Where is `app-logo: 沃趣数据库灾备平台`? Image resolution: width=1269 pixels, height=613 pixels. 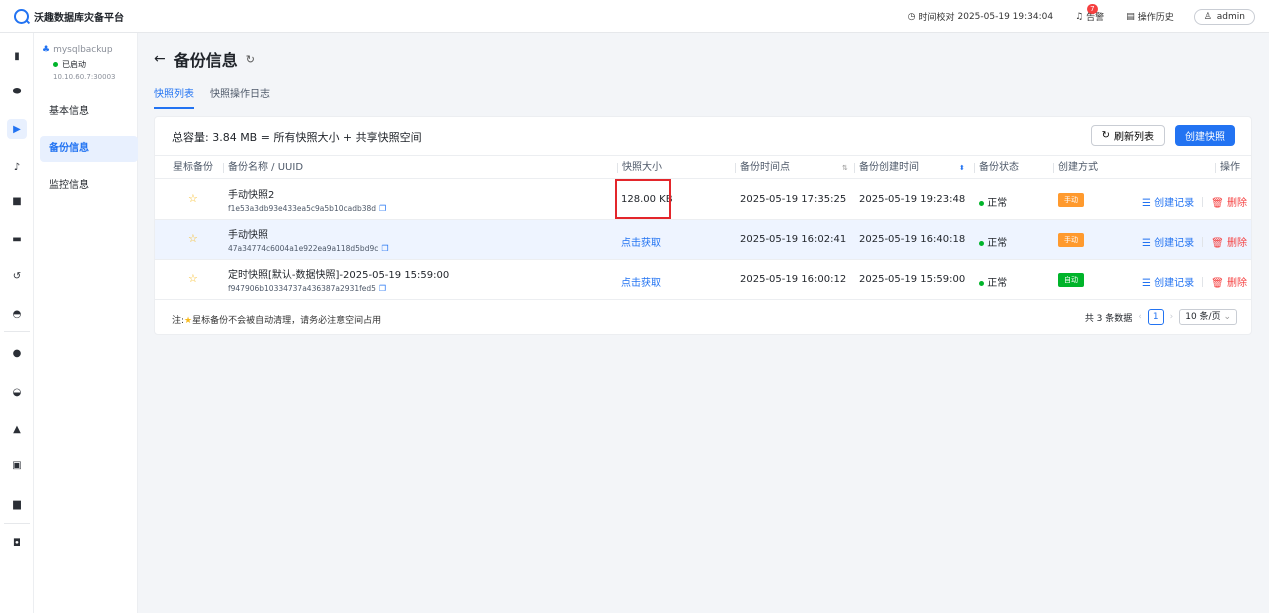
app-logo: 沃趣数据库灾备平台 is located at coordinates (69, 16).